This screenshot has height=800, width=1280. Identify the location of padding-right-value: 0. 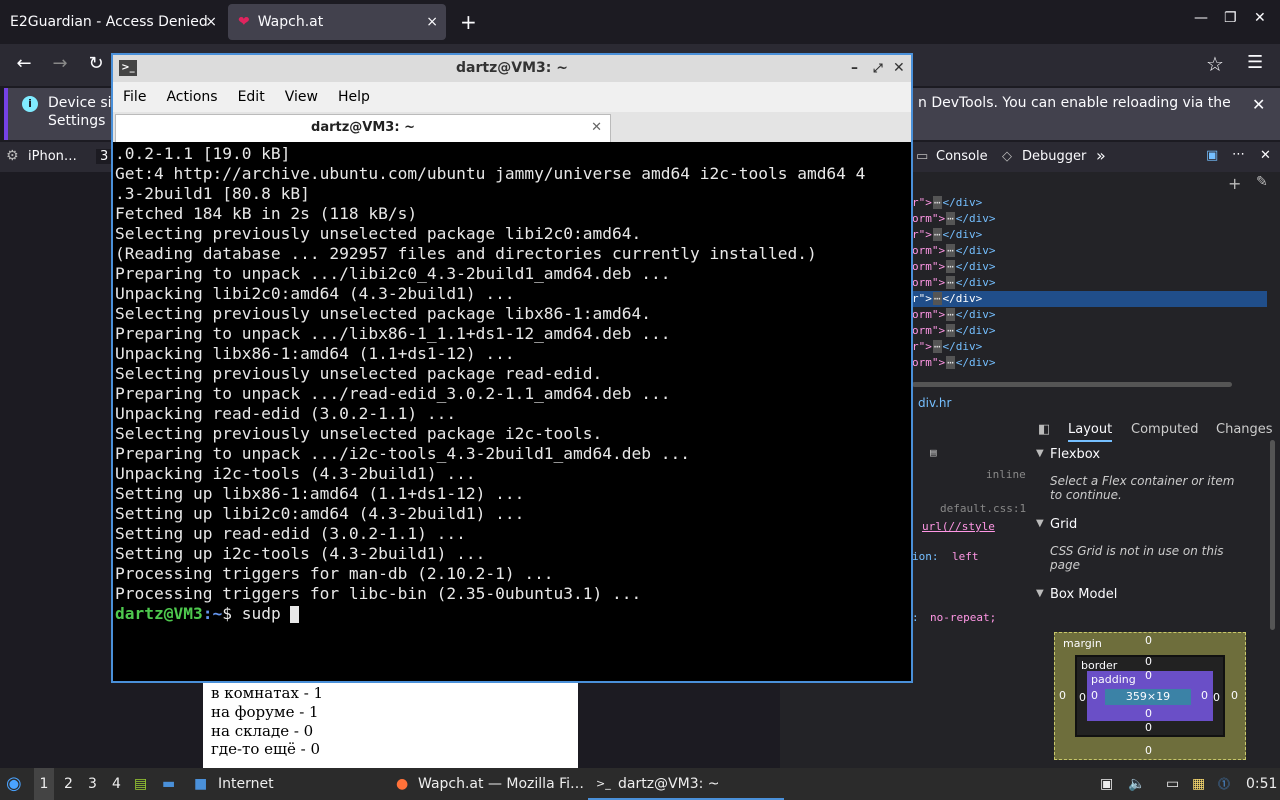
(1204, 695).